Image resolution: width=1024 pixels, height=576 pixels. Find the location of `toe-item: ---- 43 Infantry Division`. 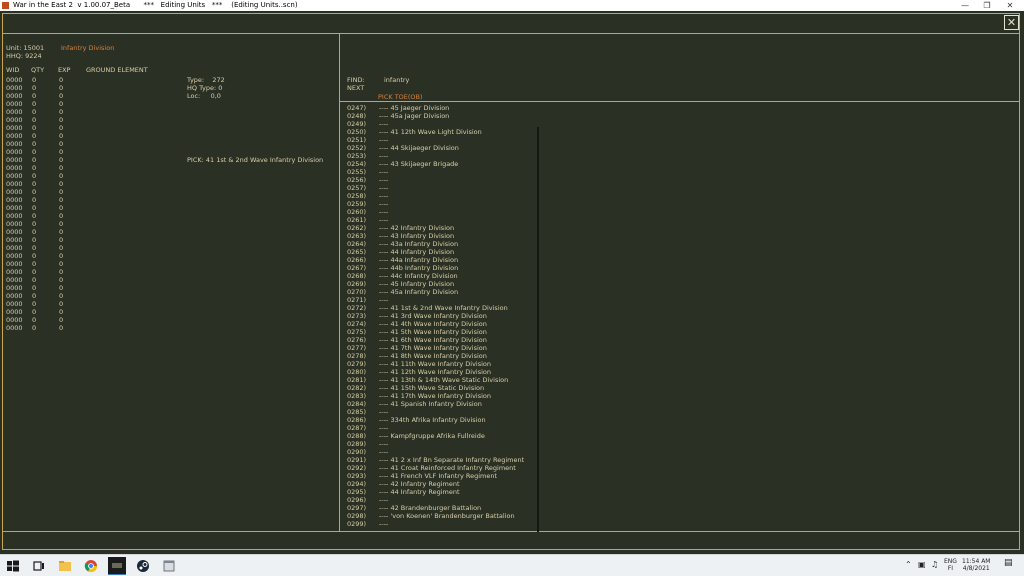

toe-item: ---- 43 Infantry Division is located at coordinates (451, 236).